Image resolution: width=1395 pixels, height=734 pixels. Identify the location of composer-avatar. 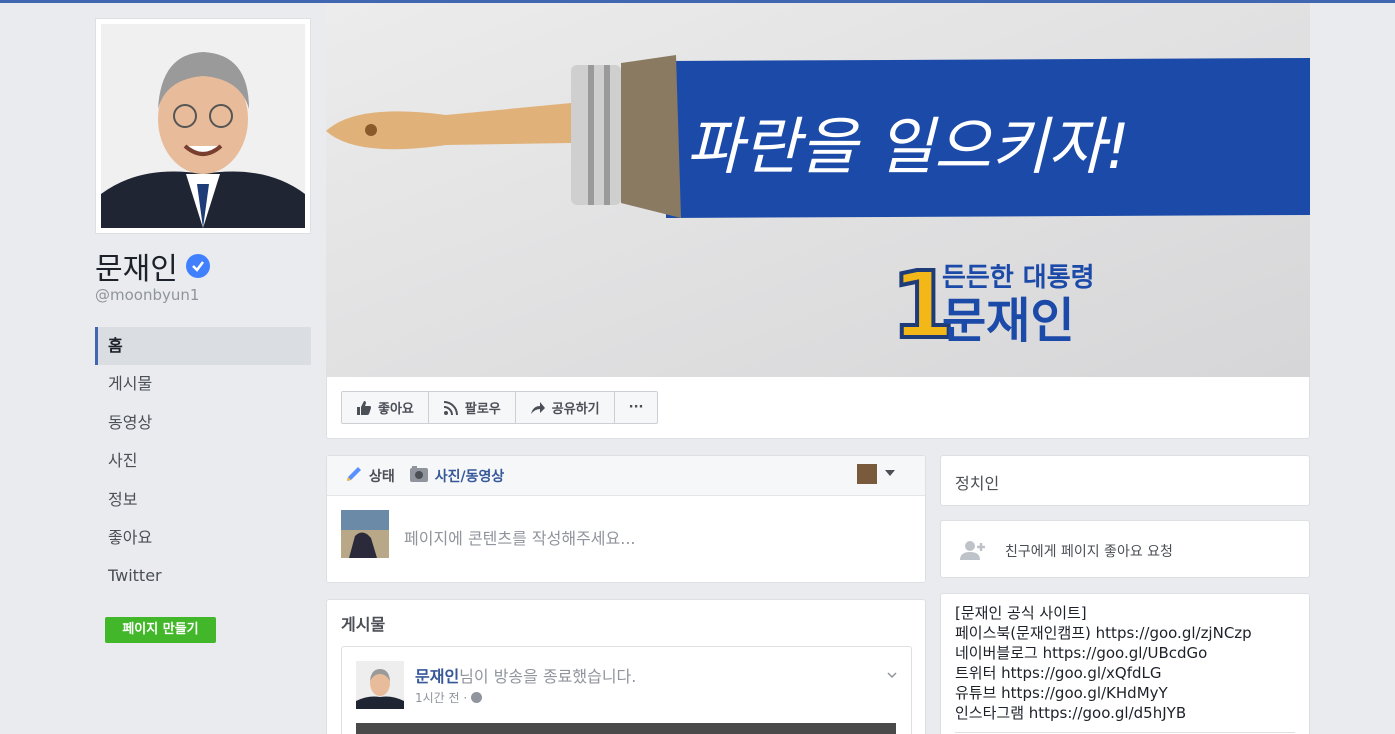
(365, 534).